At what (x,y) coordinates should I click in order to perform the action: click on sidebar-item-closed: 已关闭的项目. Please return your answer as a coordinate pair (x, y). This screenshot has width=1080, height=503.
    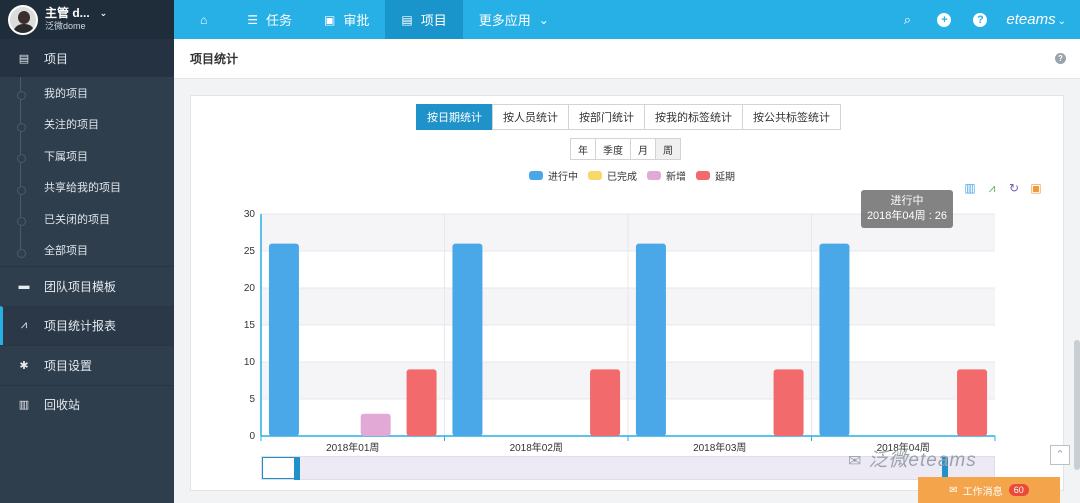
    Looking at the image, I should click on (87, 219).